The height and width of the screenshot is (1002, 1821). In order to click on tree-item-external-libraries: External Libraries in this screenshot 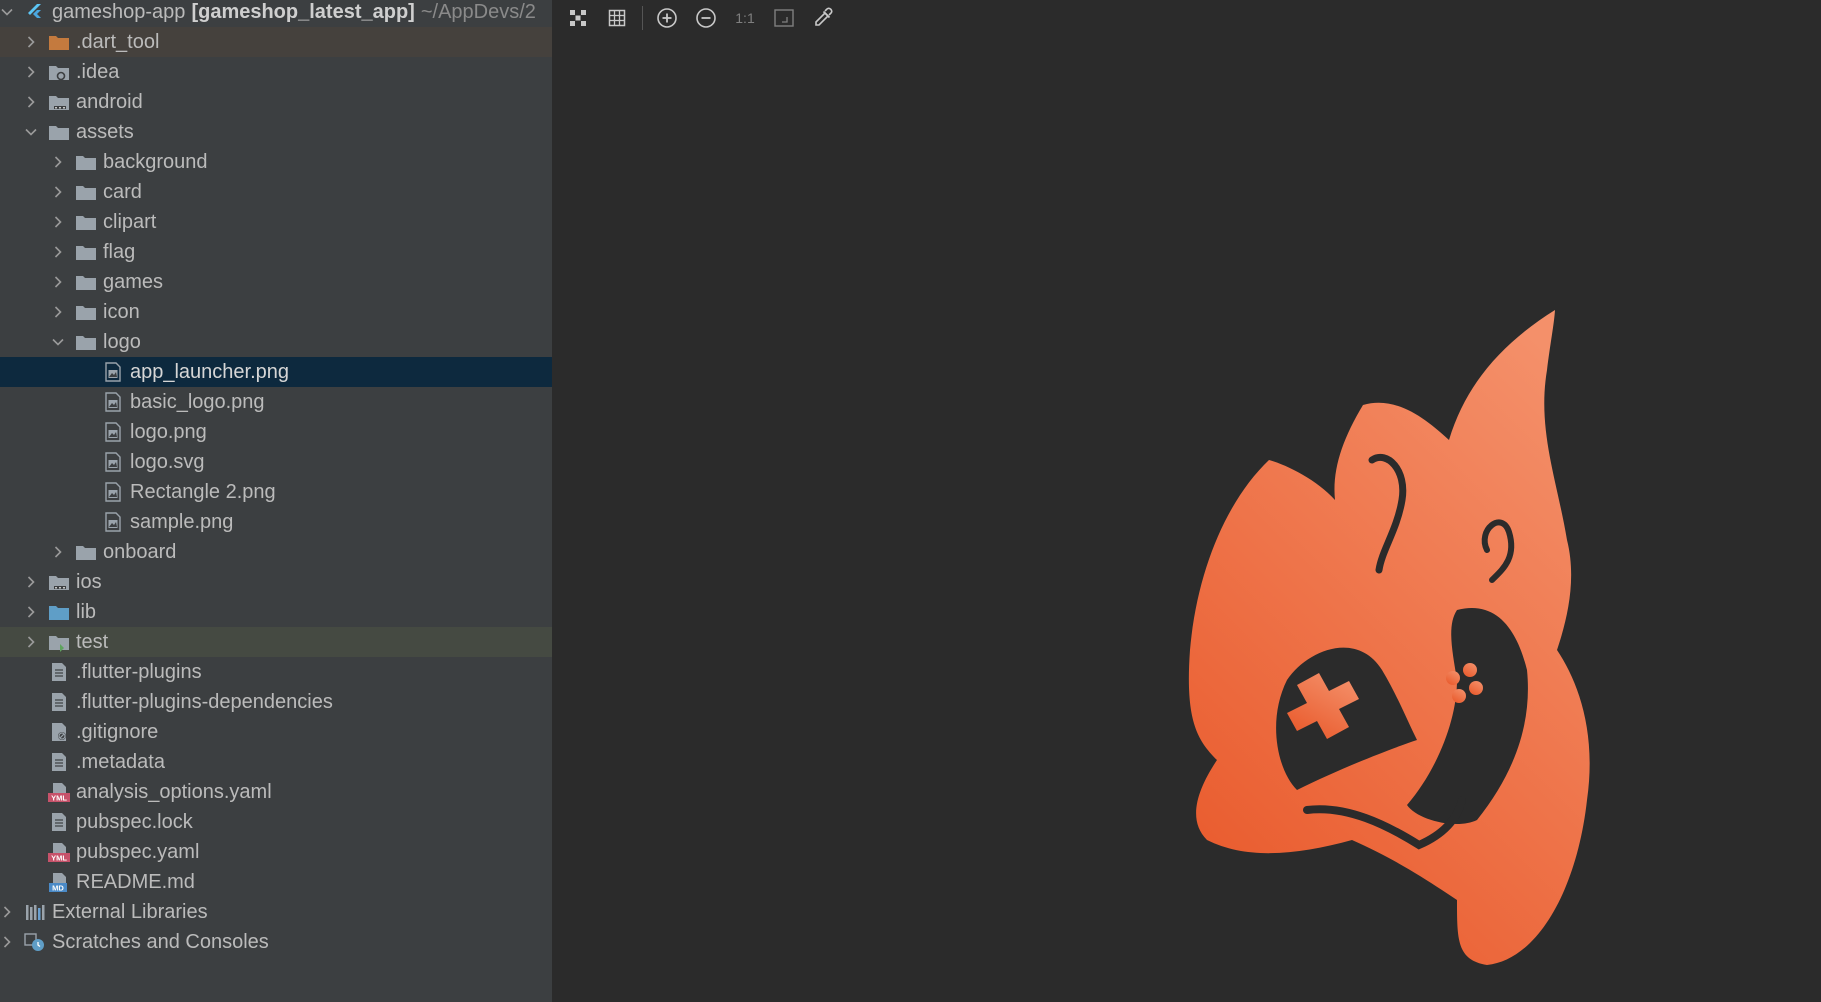, I will do `click(276, 912)`.